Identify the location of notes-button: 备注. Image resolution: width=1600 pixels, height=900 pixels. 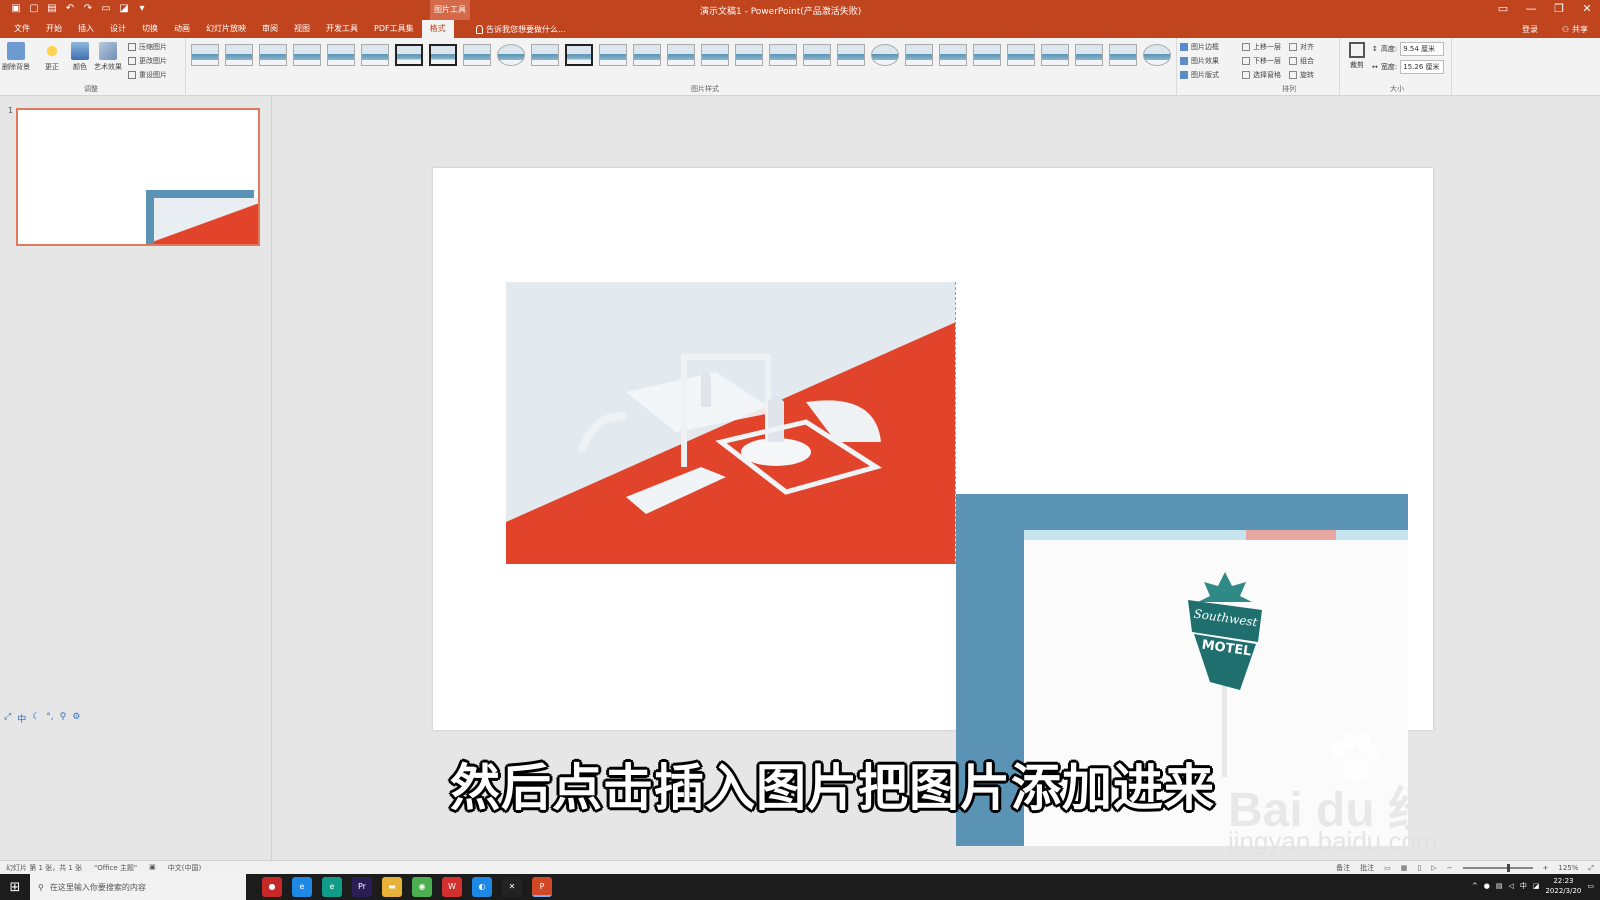
(1343, 868).